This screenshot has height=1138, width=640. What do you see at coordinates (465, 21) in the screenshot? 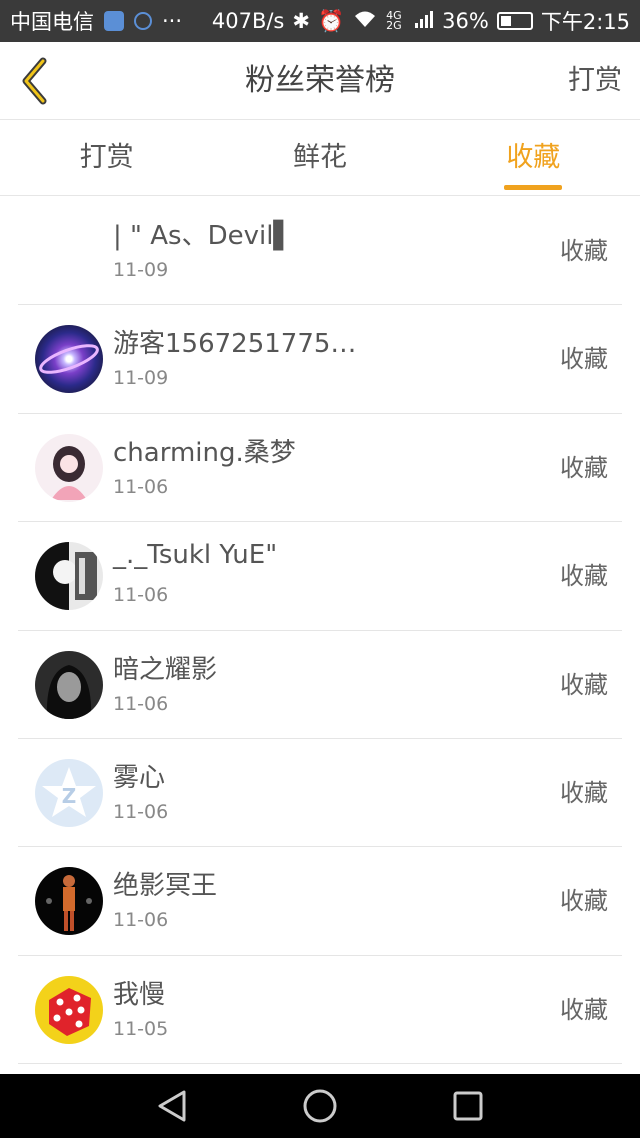
I see `battery-percent: 36%` at bounding box center [465, 21].